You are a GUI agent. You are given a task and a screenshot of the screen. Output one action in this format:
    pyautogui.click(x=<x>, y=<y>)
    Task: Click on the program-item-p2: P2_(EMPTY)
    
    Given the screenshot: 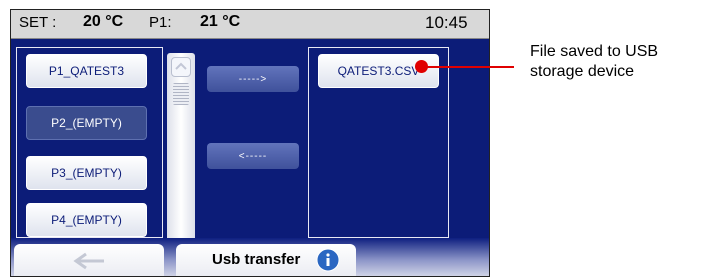 What is the action you would take?
    pyautogui.click(x=86, y=123)
    